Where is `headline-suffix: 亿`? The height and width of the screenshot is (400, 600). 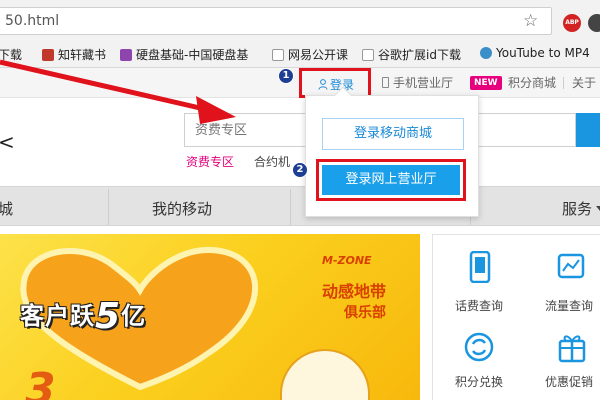
headline-suffix: 亿 is located at coordinates (134, 316).